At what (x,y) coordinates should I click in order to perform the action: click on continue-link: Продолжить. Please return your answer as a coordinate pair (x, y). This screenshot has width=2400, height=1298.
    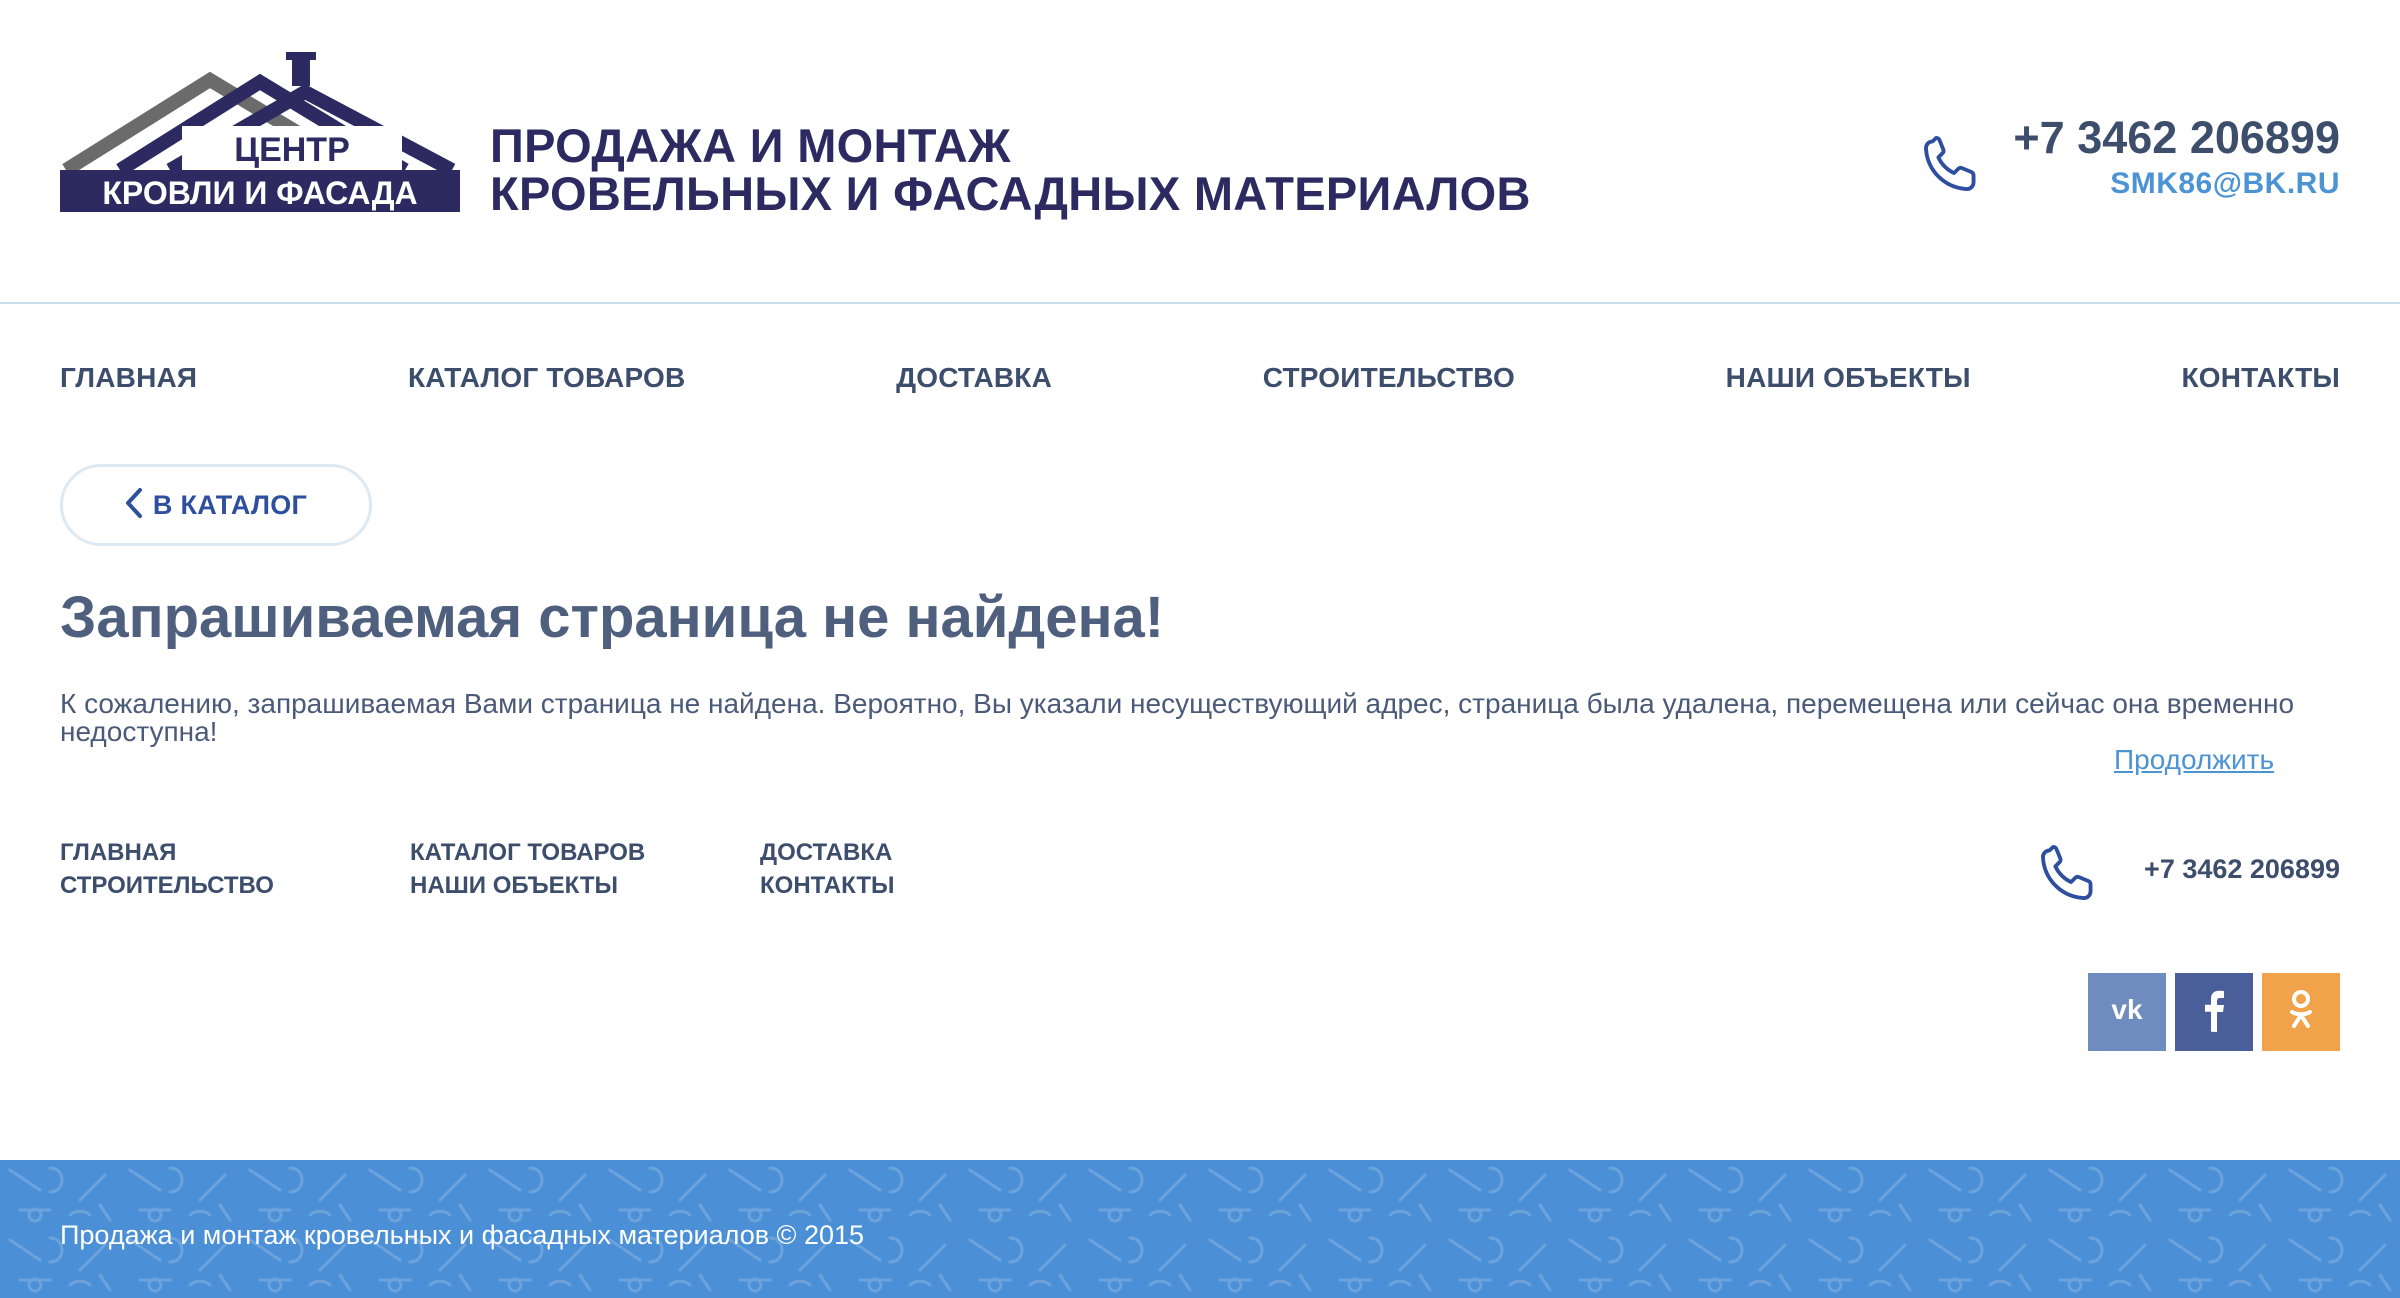
    Looking at the image, I should click on (2194, 760).